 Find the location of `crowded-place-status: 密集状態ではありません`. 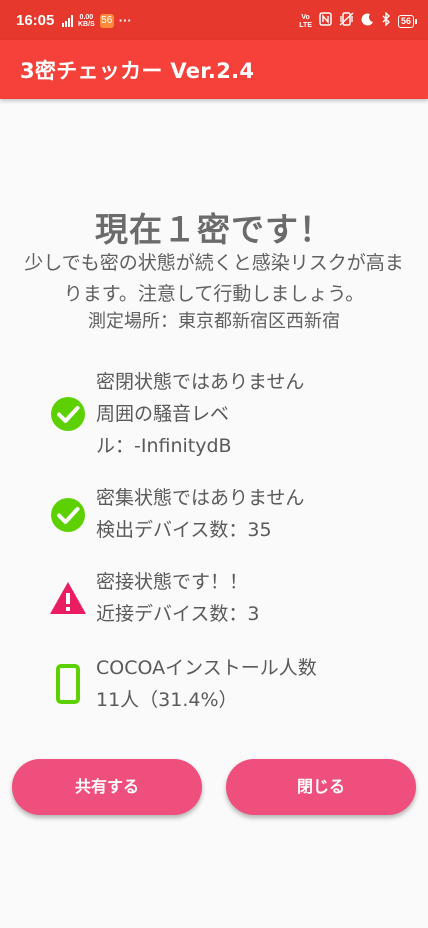

crowded-place-status: 密集状態ではありません is located at coordinates (200, 498).